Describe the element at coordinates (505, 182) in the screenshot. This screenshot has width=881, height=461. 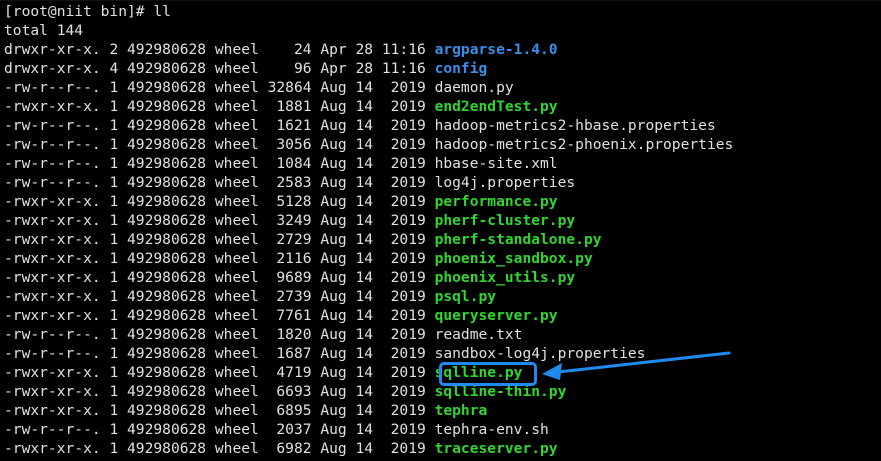
I see `file-name: log4j.properties` at that location.